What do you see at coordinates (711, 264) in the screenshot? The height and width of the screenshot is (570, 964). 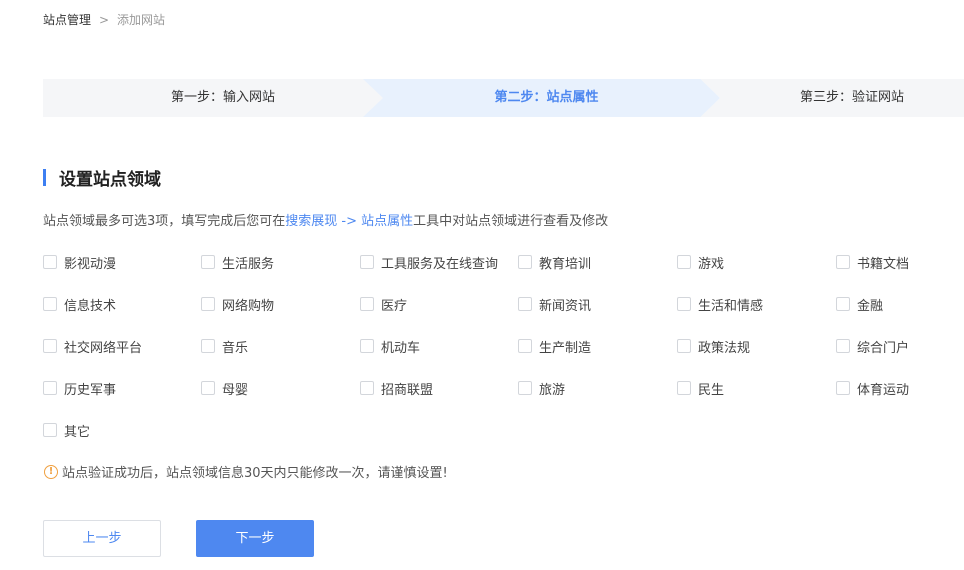 I see `domain-label: 游戏` at bounding box center [711, 264].